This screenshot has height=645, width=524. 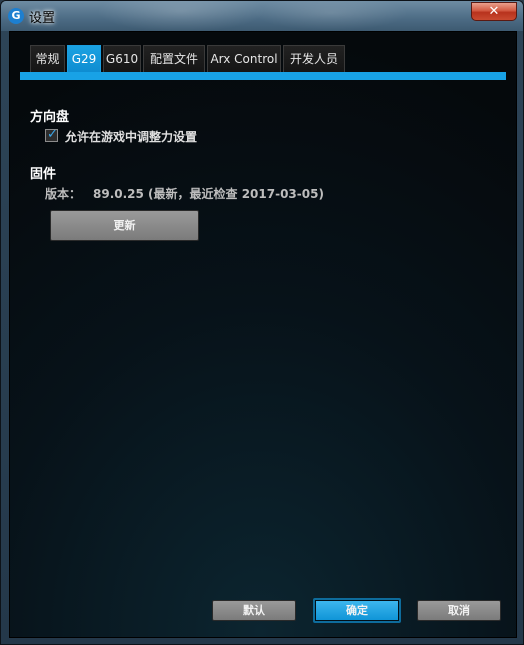 I want to click on close-icon: ✕, so click(x=494, y=11).